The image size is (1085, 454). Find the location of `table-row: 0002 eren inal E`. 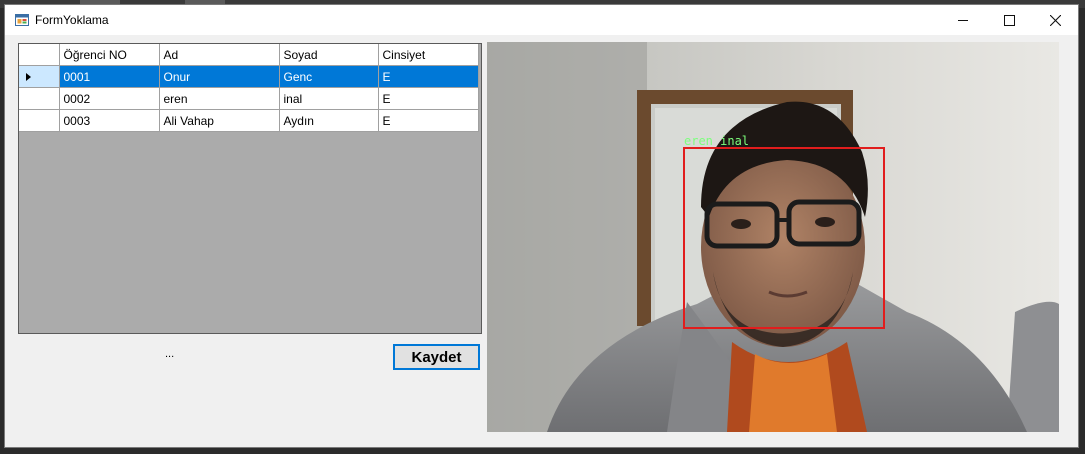

table-row: 0002 eren inal E is located at coordinates (249, 98).